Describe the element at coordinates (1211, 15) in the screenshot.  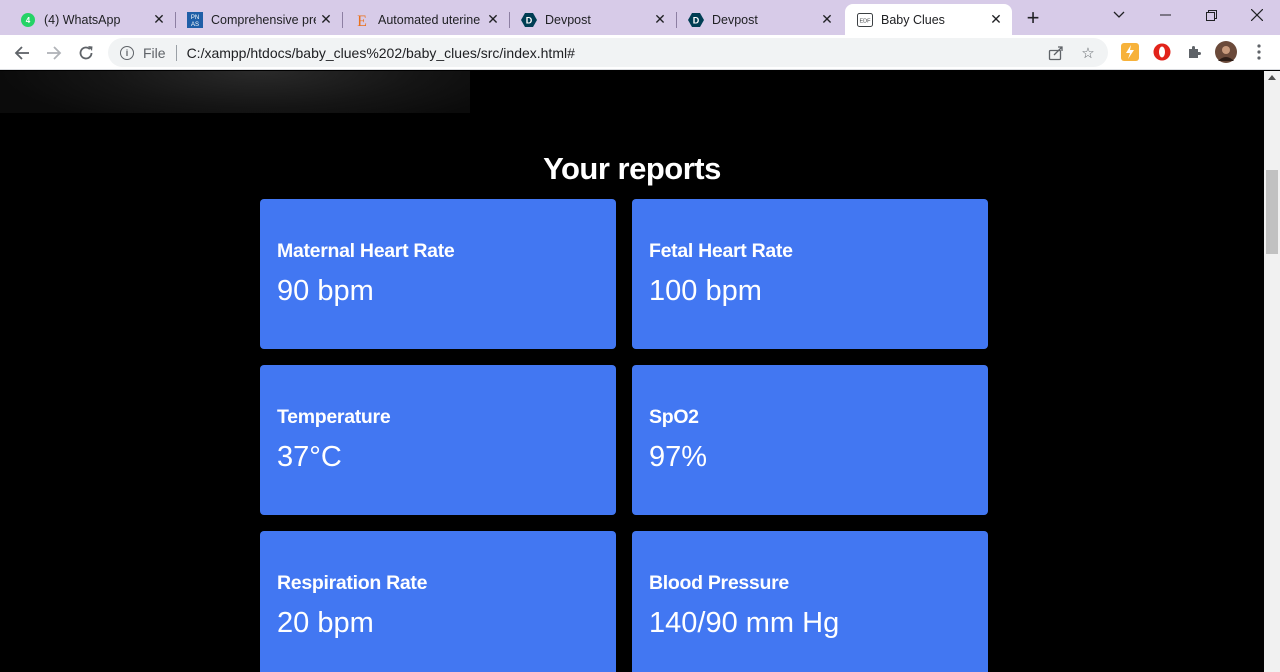
I see `restore-button` at that location.